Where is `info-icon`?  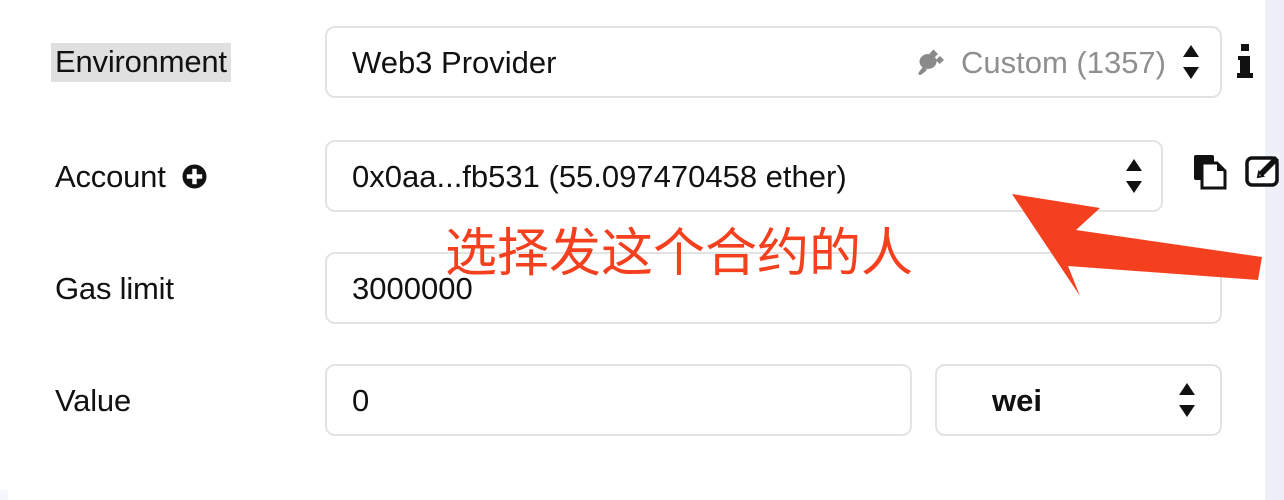
info-icon is located at coordinates (1245, 62).